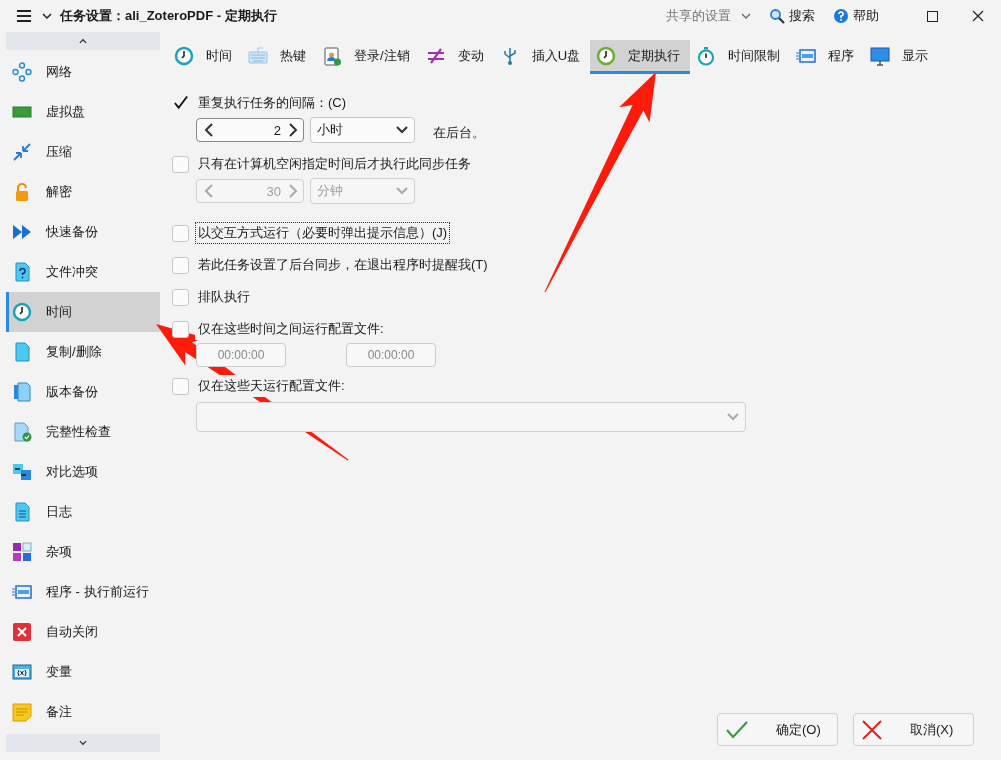  Describe the element at coordinates (332, 55) in the screenshot. I see `badge-check-icon` at that location.